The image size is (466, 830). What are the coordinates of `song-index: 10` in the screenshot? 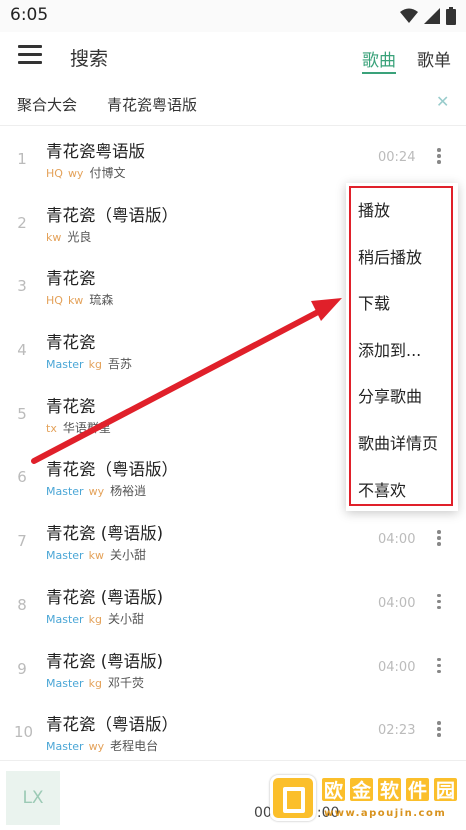 It's located at (24, 732).